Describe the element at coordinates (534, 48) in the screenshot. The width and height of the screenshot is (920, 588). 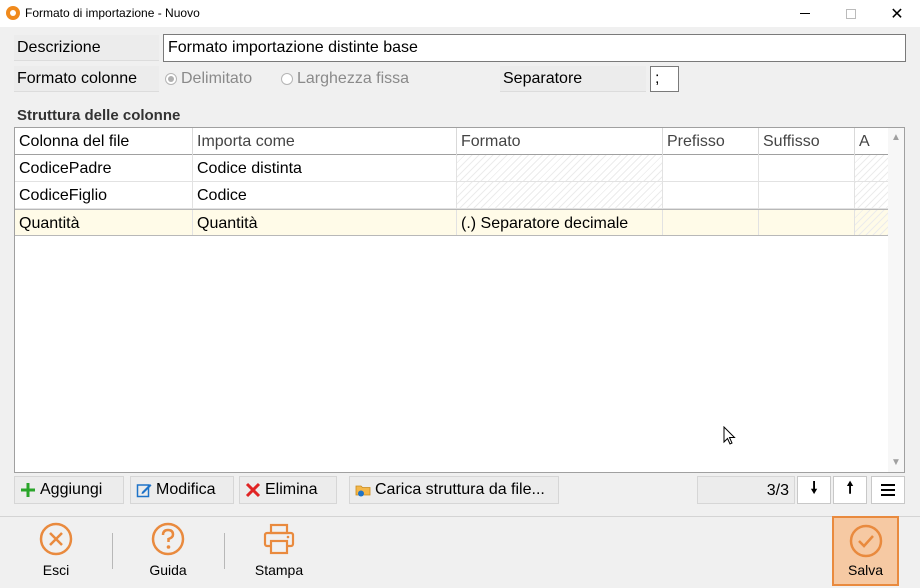
I see `descrizione-input: Formato importazione distinte base` at that location.